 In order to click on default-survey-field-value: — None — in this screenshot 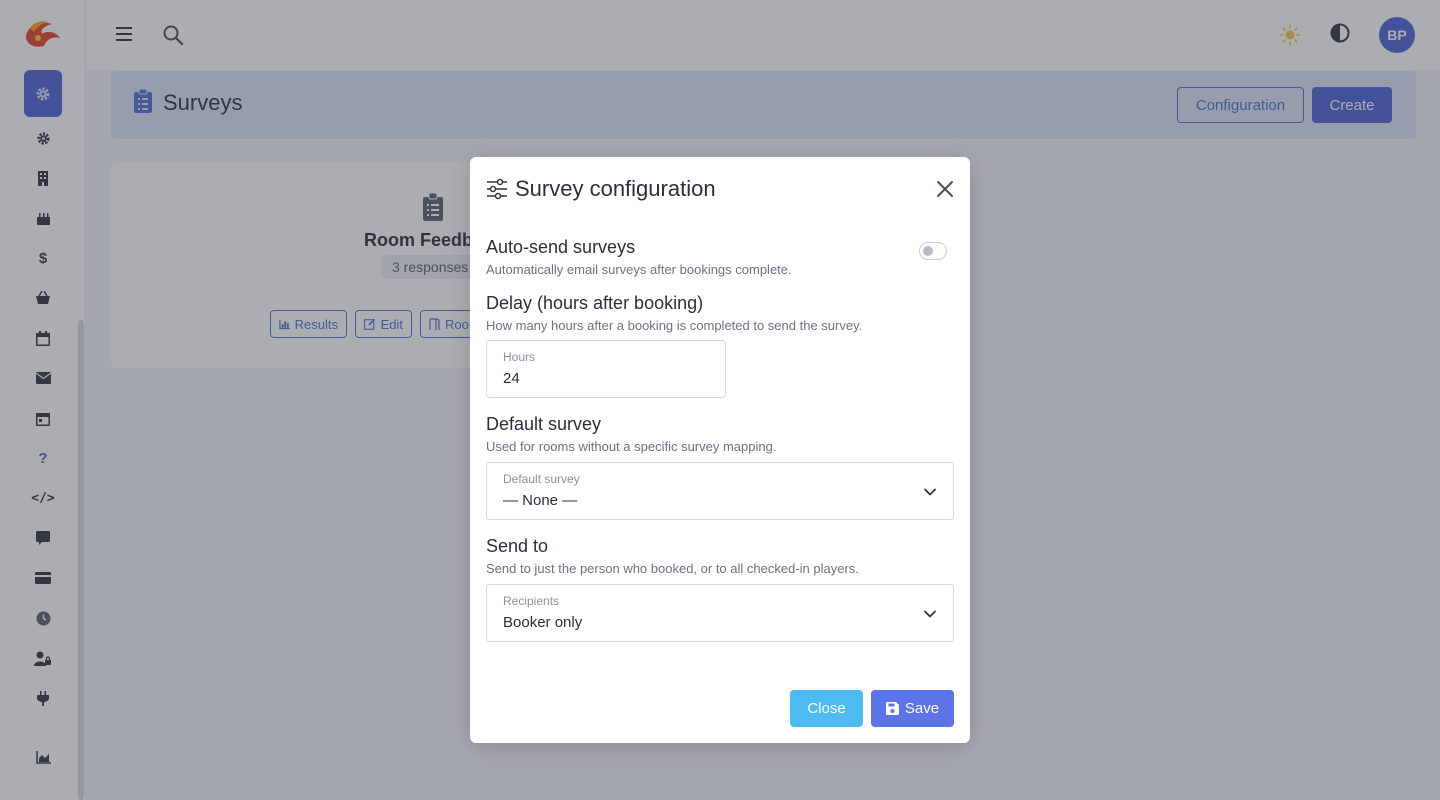, I will do `click(540, 500)`.